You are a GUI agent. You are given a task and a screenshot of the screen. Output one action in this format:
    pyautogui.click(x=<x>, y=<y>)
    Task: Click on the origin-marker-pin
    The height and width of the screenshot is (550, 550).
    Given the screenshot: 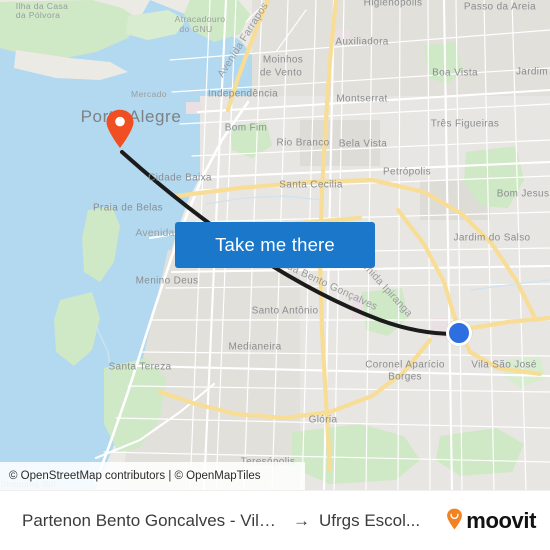 What is the action you would take?
    pyautogui.click(x=120, y=129)
    